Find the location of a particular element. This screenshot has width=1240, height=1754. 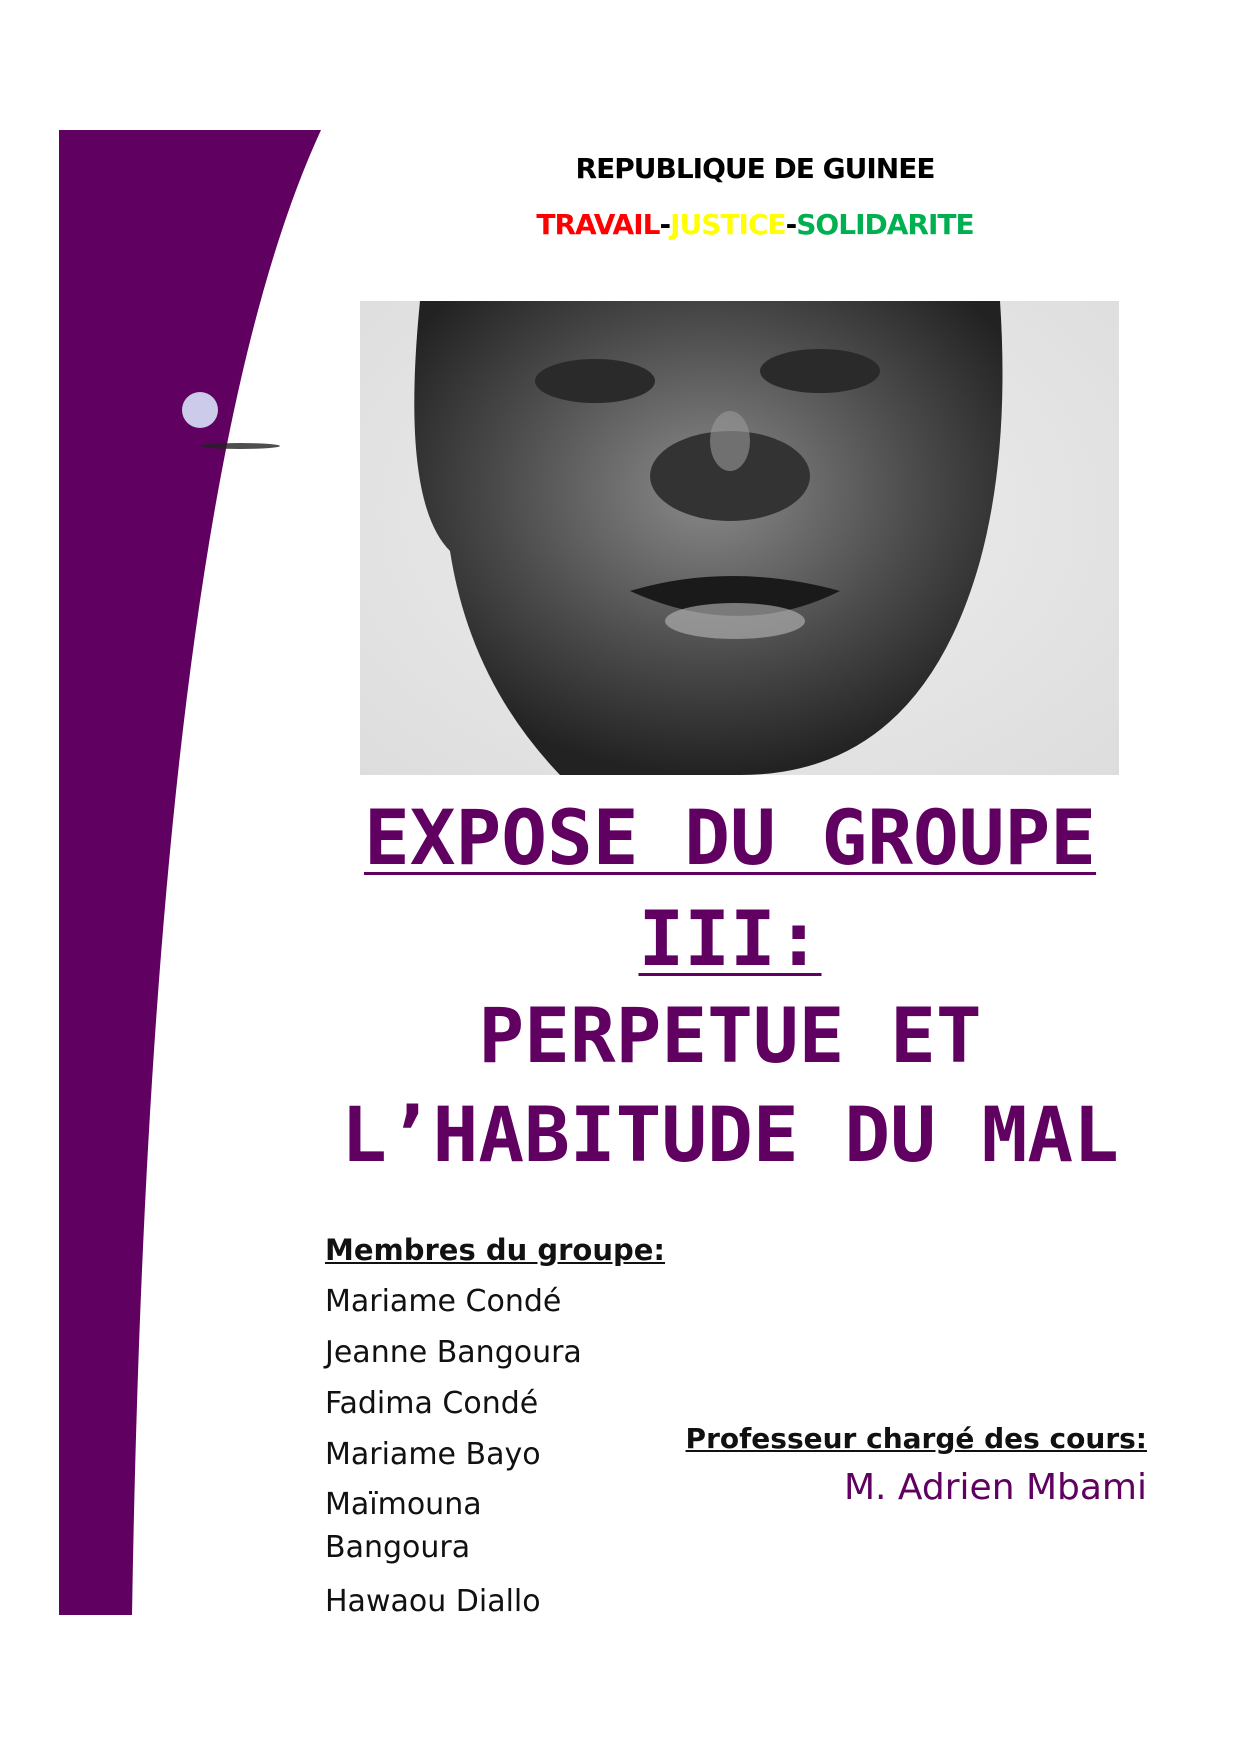

member-name: Bangoura is located at coordinates (398, 1547).